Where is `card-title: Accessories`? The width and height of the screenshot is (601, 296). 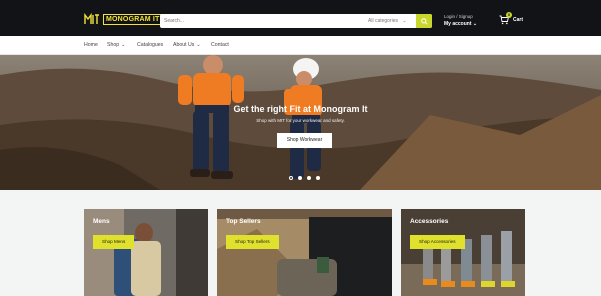 card-title: Accessories is located at coordinates (429, 221).